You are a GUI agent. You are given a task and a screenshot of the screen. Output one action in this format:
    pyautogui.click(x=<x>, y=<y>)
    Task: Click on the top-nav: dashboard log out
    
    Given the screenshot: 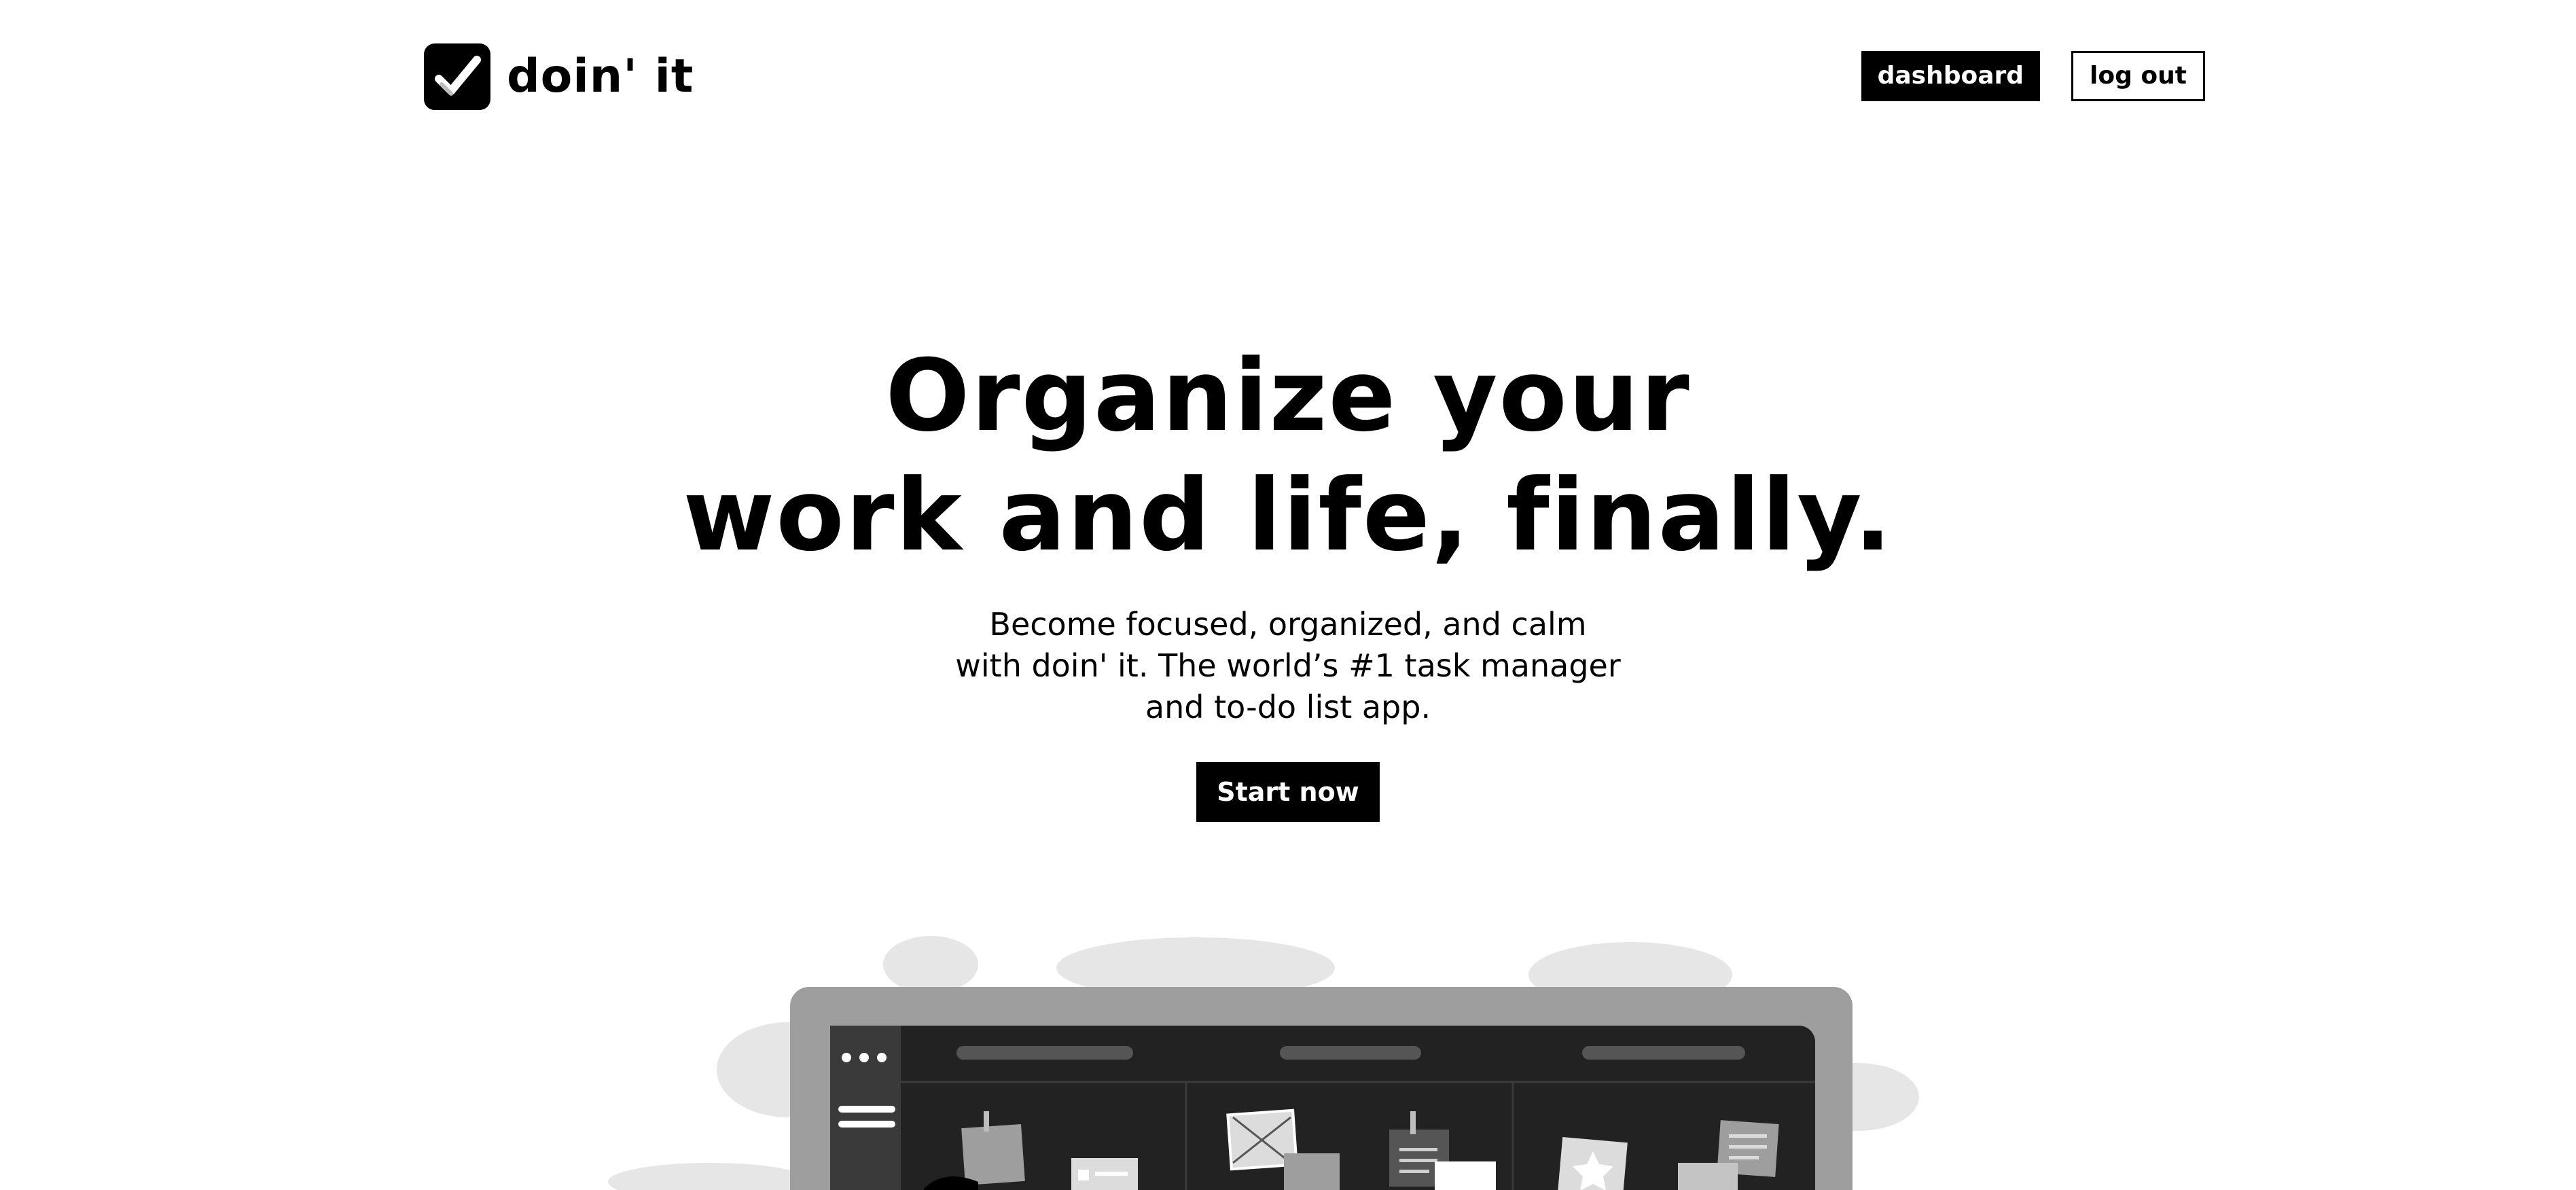 What is the action you would take?
    pyautogui.click(x=2033, y=76)
    